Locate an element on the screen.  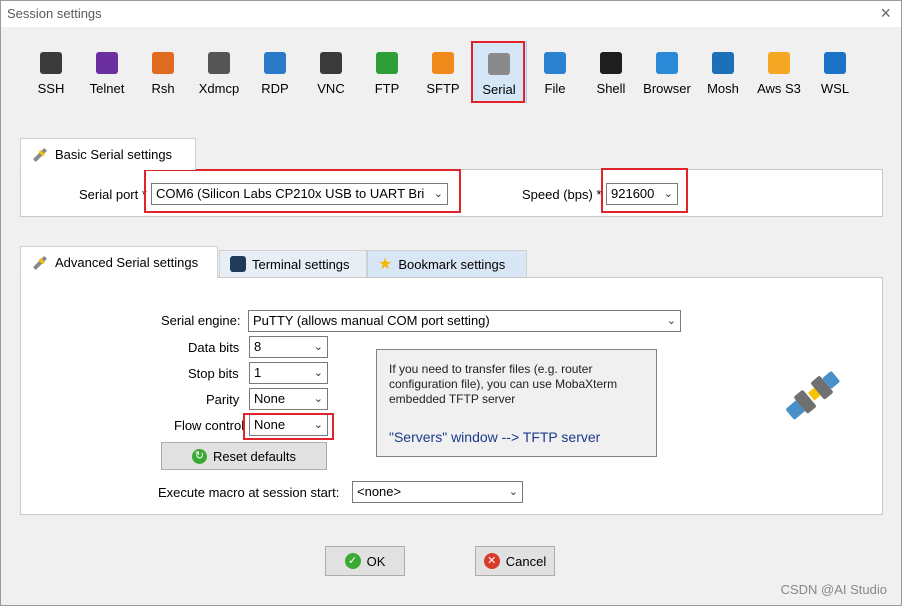
cancel-icon: ✕ is located at coordinates (491, 561).